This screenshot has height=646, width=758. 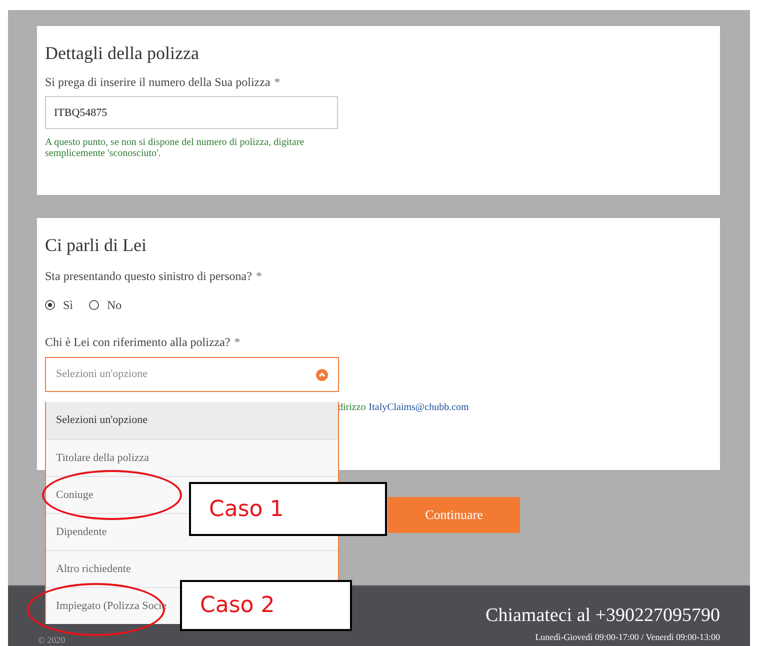 I want to click on role-select: Selezioni un'opzione, so click(x=192, y=374).